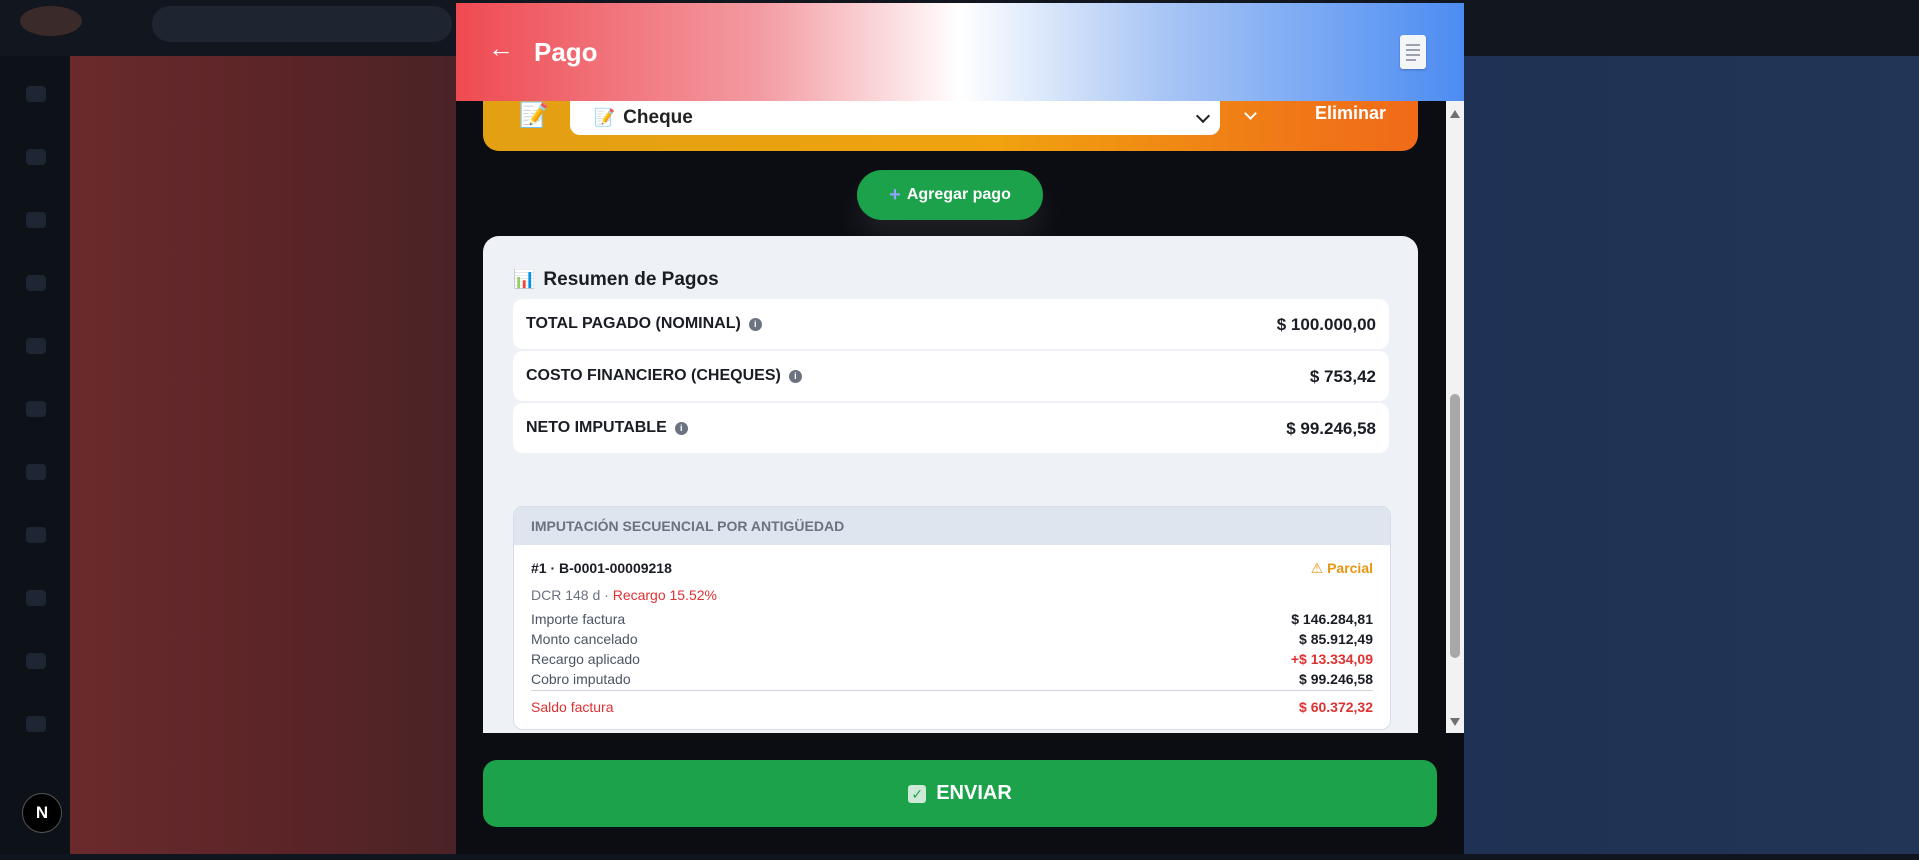  I want to click on divider, so click(952, 690).